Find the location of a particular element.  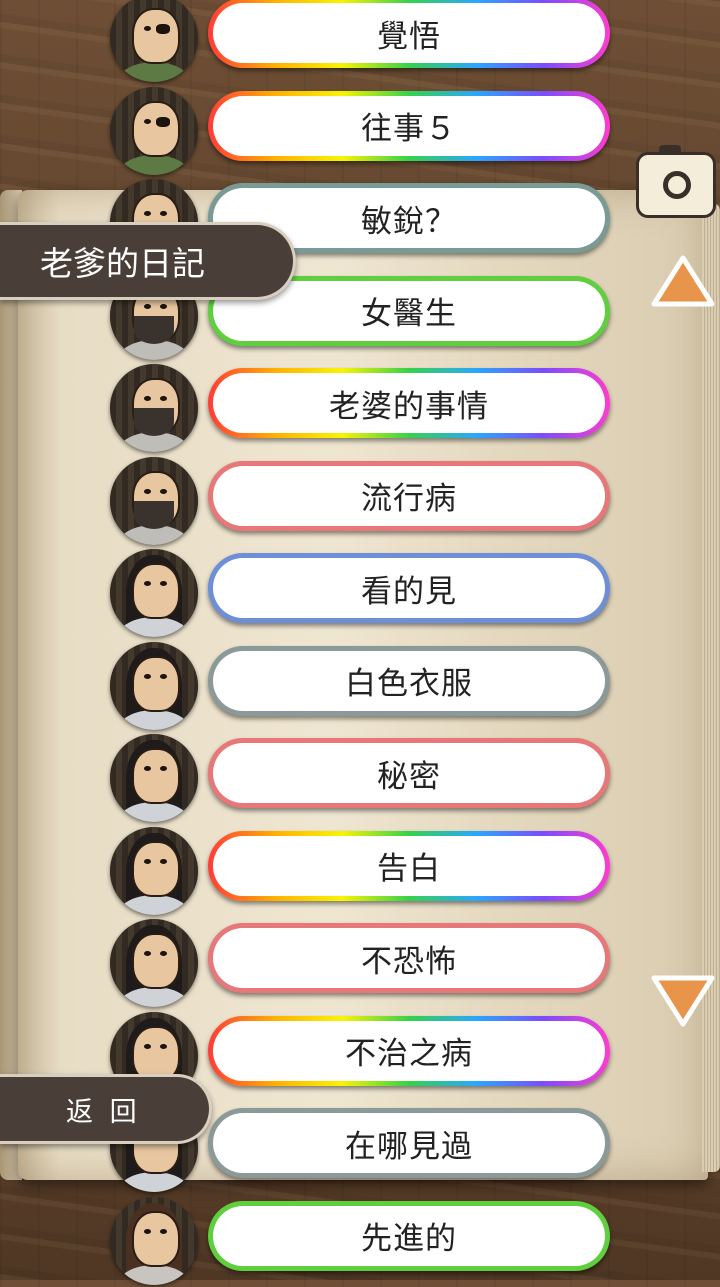

scroll-down-arrow-icon is located at coordinates (683, 1000).